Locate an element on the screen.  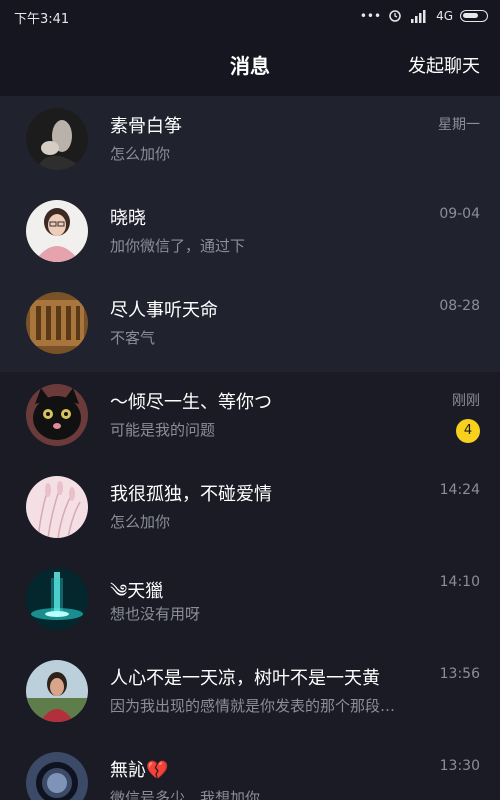
chat-preview: 可能是我的问题 is located at coordinates (163, 430).